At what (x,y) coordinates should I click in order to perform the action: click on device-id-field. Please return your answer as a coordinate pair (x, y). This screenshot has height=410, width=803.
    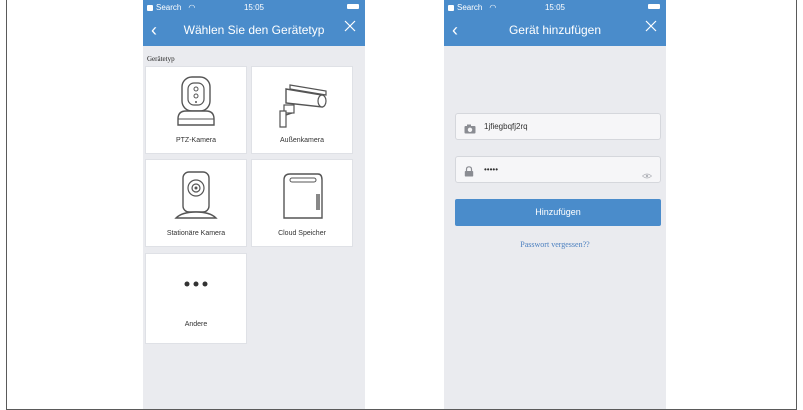
    Looking at the image, I should click on (558, 126).